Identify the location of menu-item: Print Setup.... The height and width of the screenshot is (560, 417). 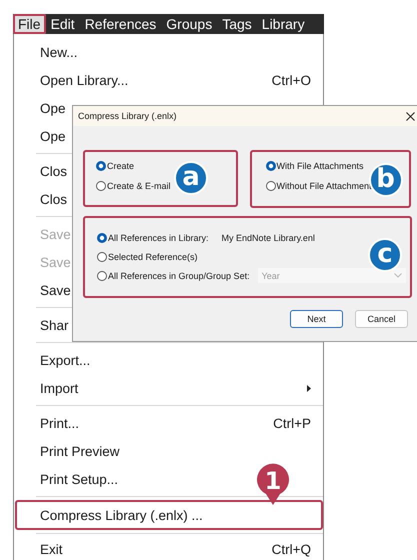
(68, 479).